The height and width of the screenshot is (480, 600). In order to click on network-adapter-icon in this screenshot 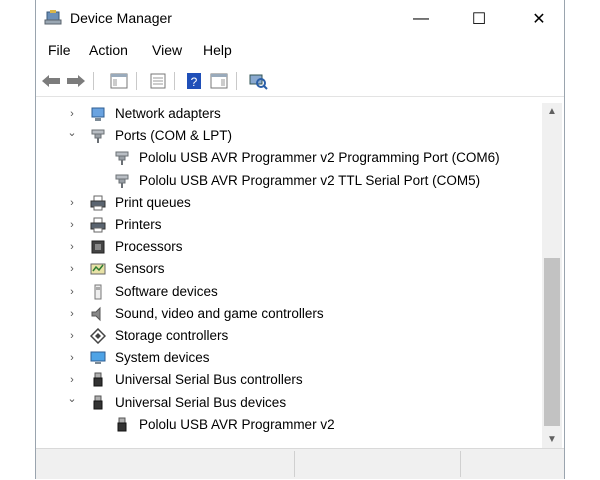, I will do `click(98, 114)`.